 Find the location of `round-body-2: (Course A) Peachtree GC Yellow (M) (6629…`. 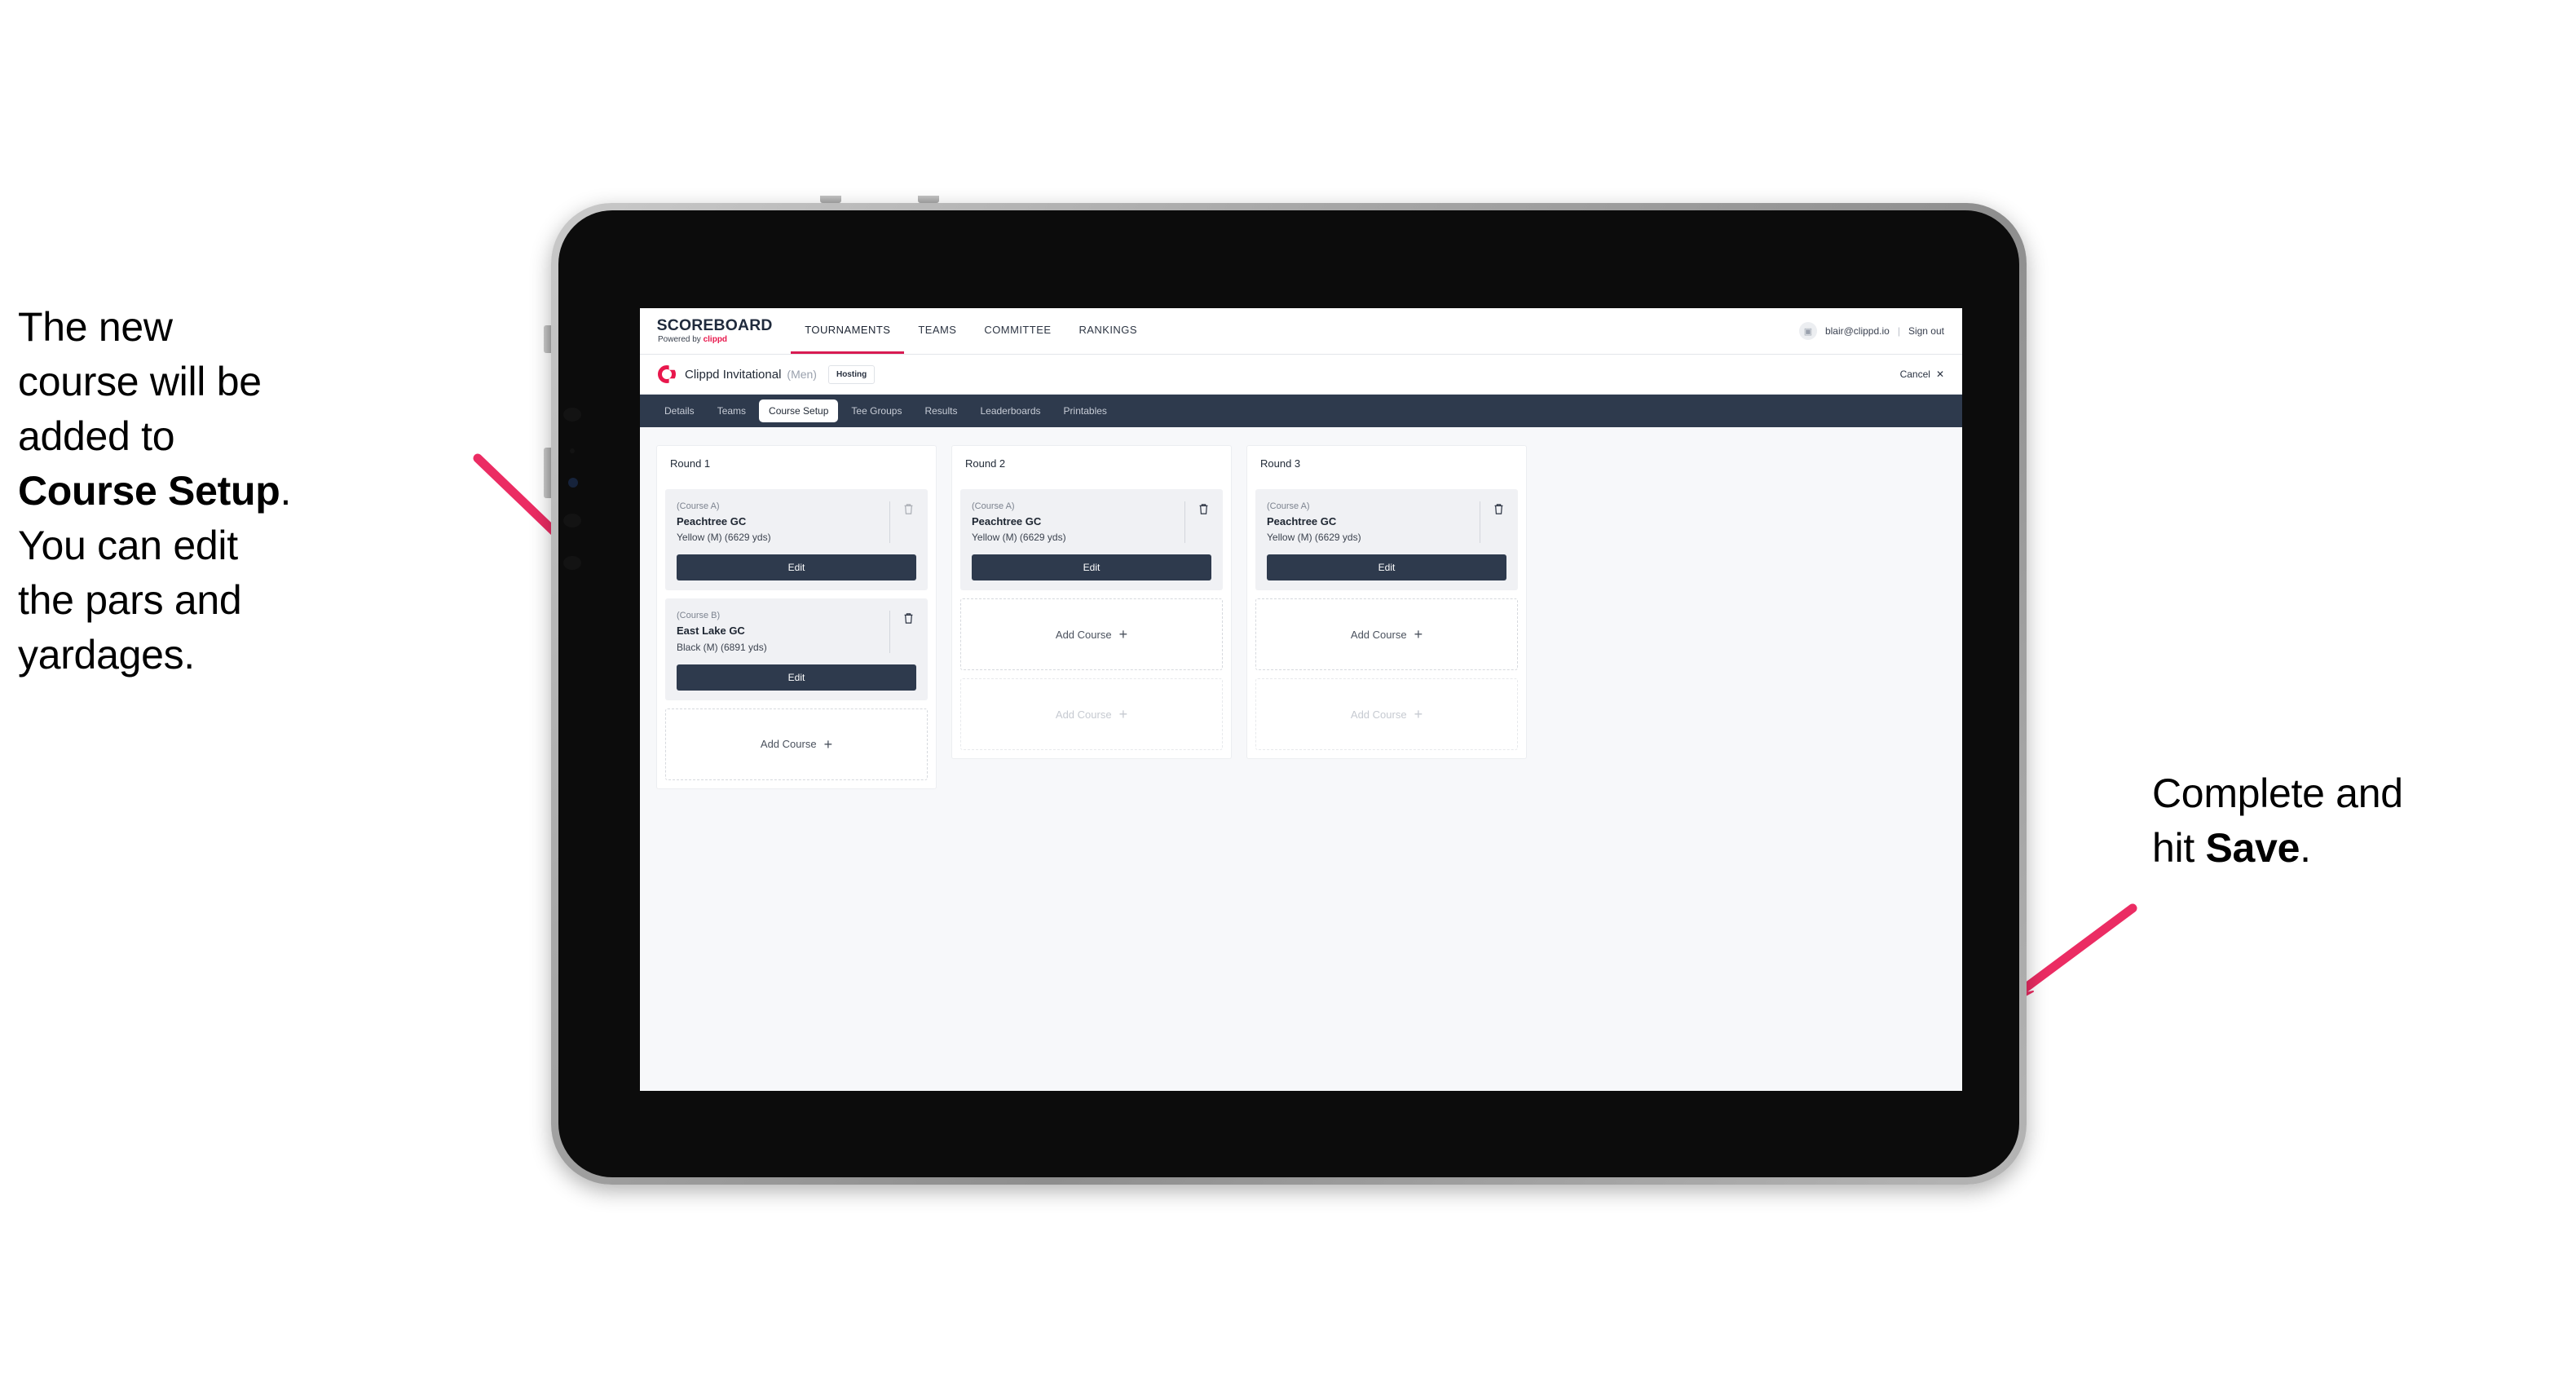

round-body-2: (Course A) Peachtree GC Yellow (M) (6629… is located at coordinates (1091, 620).